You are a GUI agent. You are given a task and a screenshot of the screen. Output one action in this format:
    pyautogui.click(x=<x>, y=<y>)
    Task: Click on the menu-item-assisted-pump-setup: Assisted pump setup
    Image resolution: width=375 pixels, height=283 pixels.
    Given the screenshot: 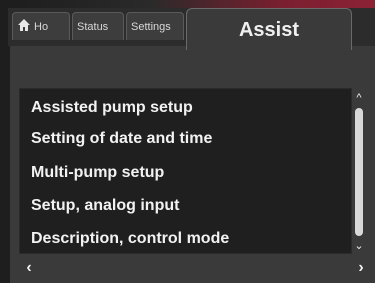 What is the action you would take?
    pyautogui.click(x=181, y=108)
    